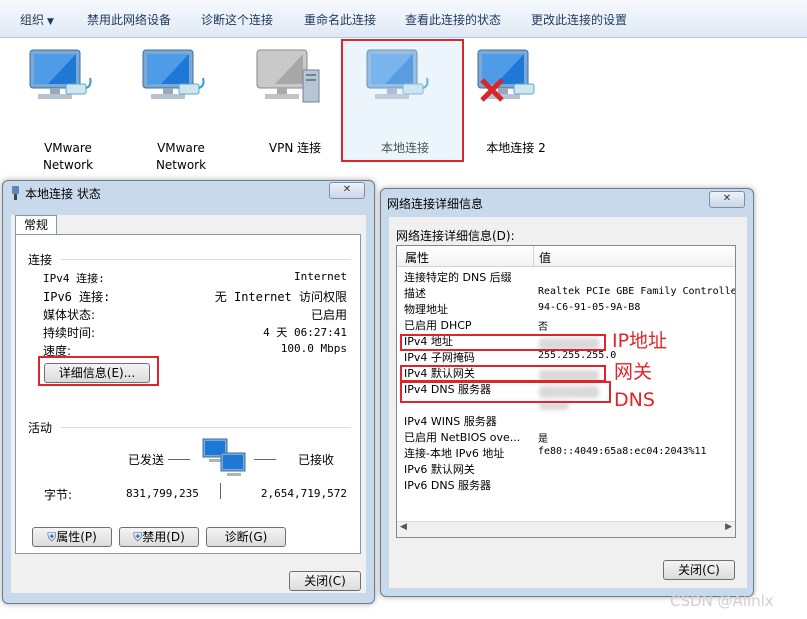  I want to click on details-dialog-title: 网络连接详细信息, so click(435, 204).